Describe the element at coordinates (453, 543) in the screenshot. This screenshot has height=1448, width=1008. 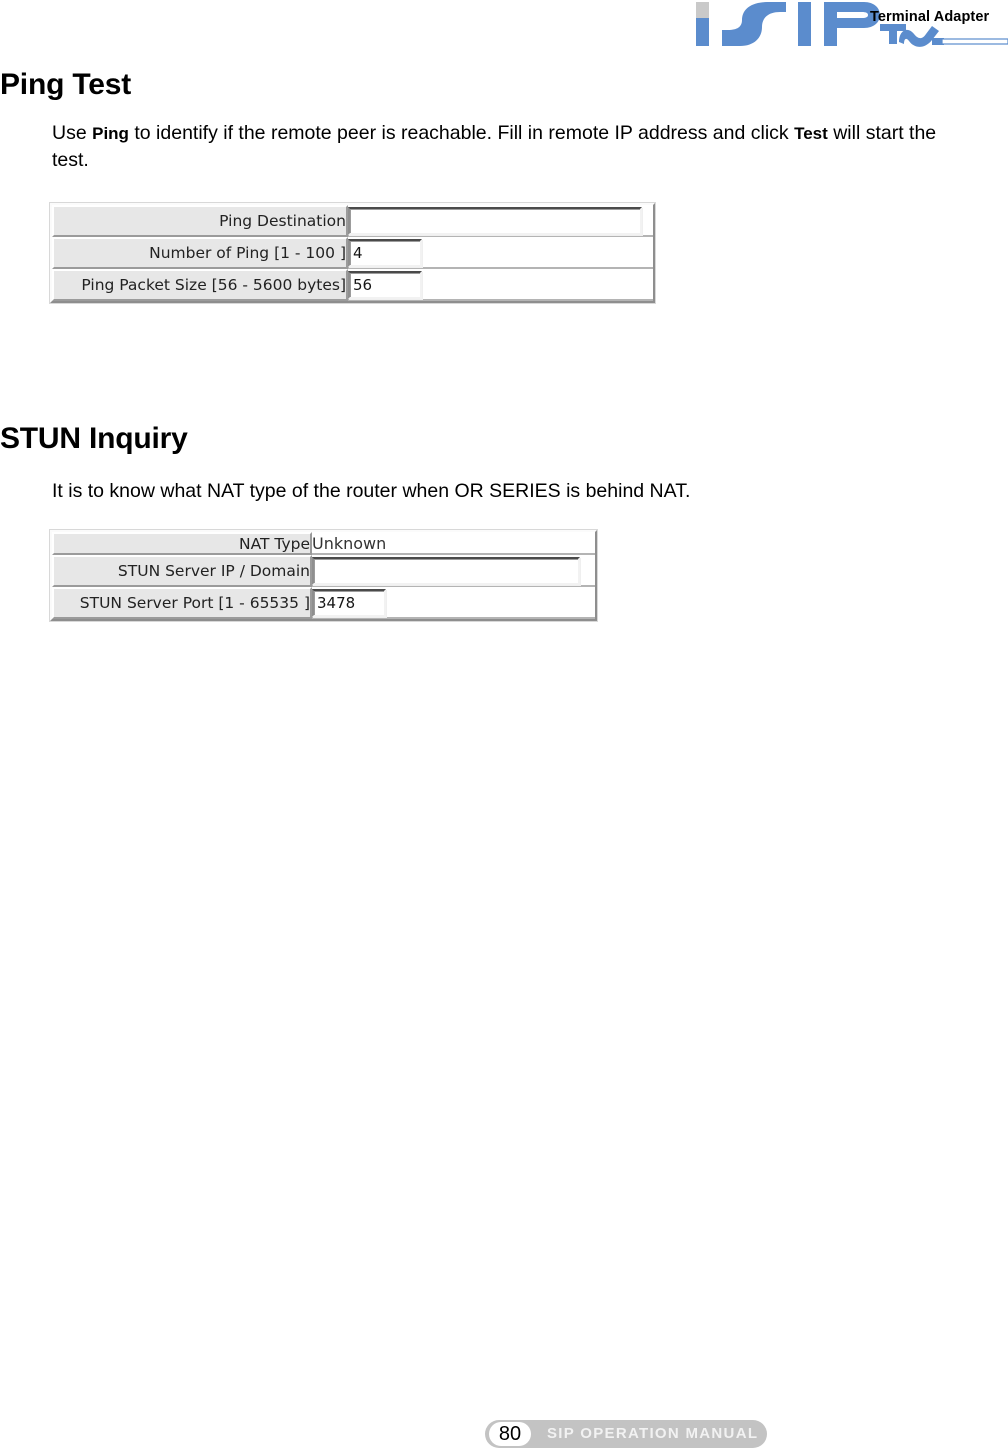
I see `value-nat-type: Unknown` at that location.